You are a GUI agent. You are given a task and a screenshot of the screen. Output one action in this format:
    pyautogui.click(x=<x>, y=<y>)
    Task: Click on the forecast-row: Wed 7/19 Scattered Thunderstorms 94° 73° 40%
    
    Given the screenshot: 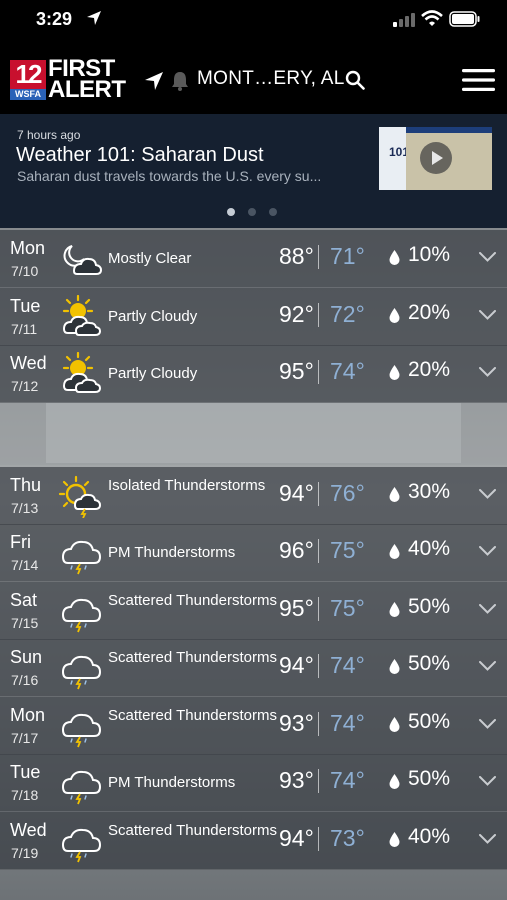 What is the action you would take?
    pyautogui.click(x=253, y=841)
    